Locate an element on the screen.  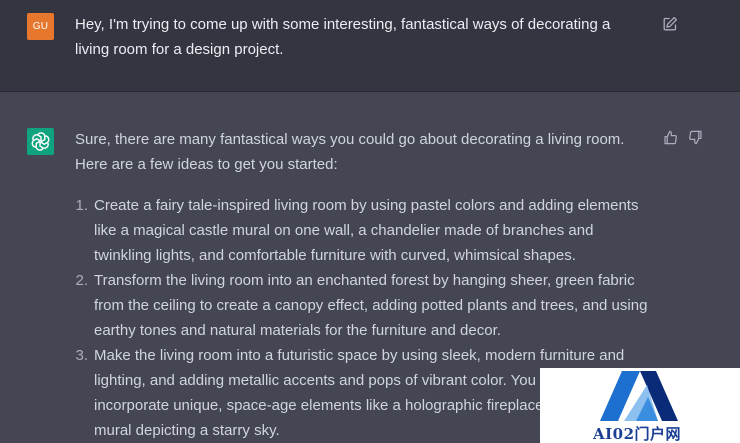
user-avatar: GU is located at coordinates (40, 26).